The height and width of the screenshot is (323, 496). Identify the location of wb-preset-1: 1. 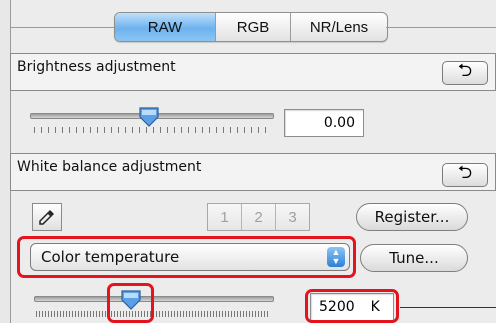
(225, 217).